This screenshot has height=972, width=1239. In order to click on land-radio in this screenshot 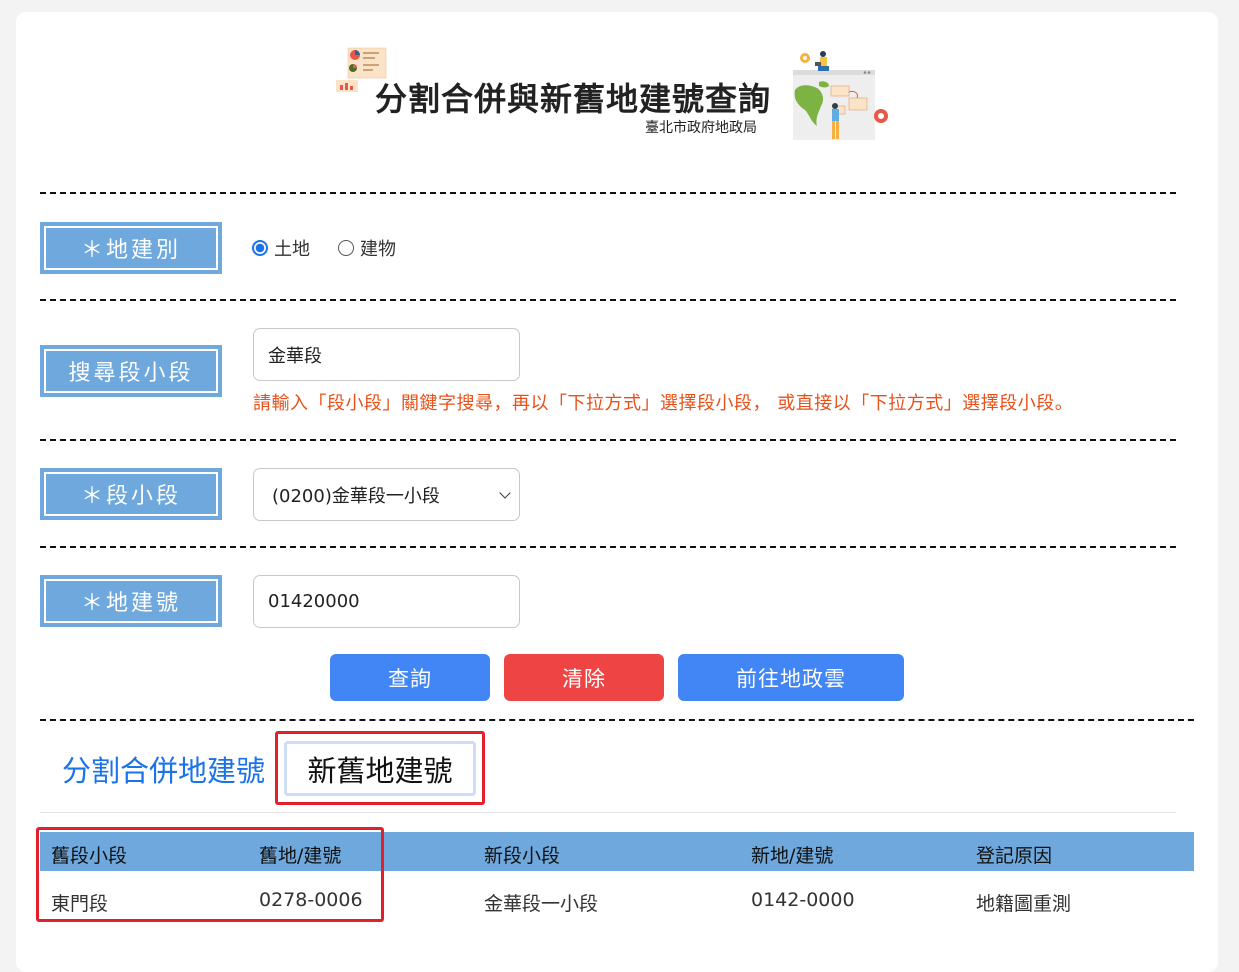, I will do `click(260, 248)`.